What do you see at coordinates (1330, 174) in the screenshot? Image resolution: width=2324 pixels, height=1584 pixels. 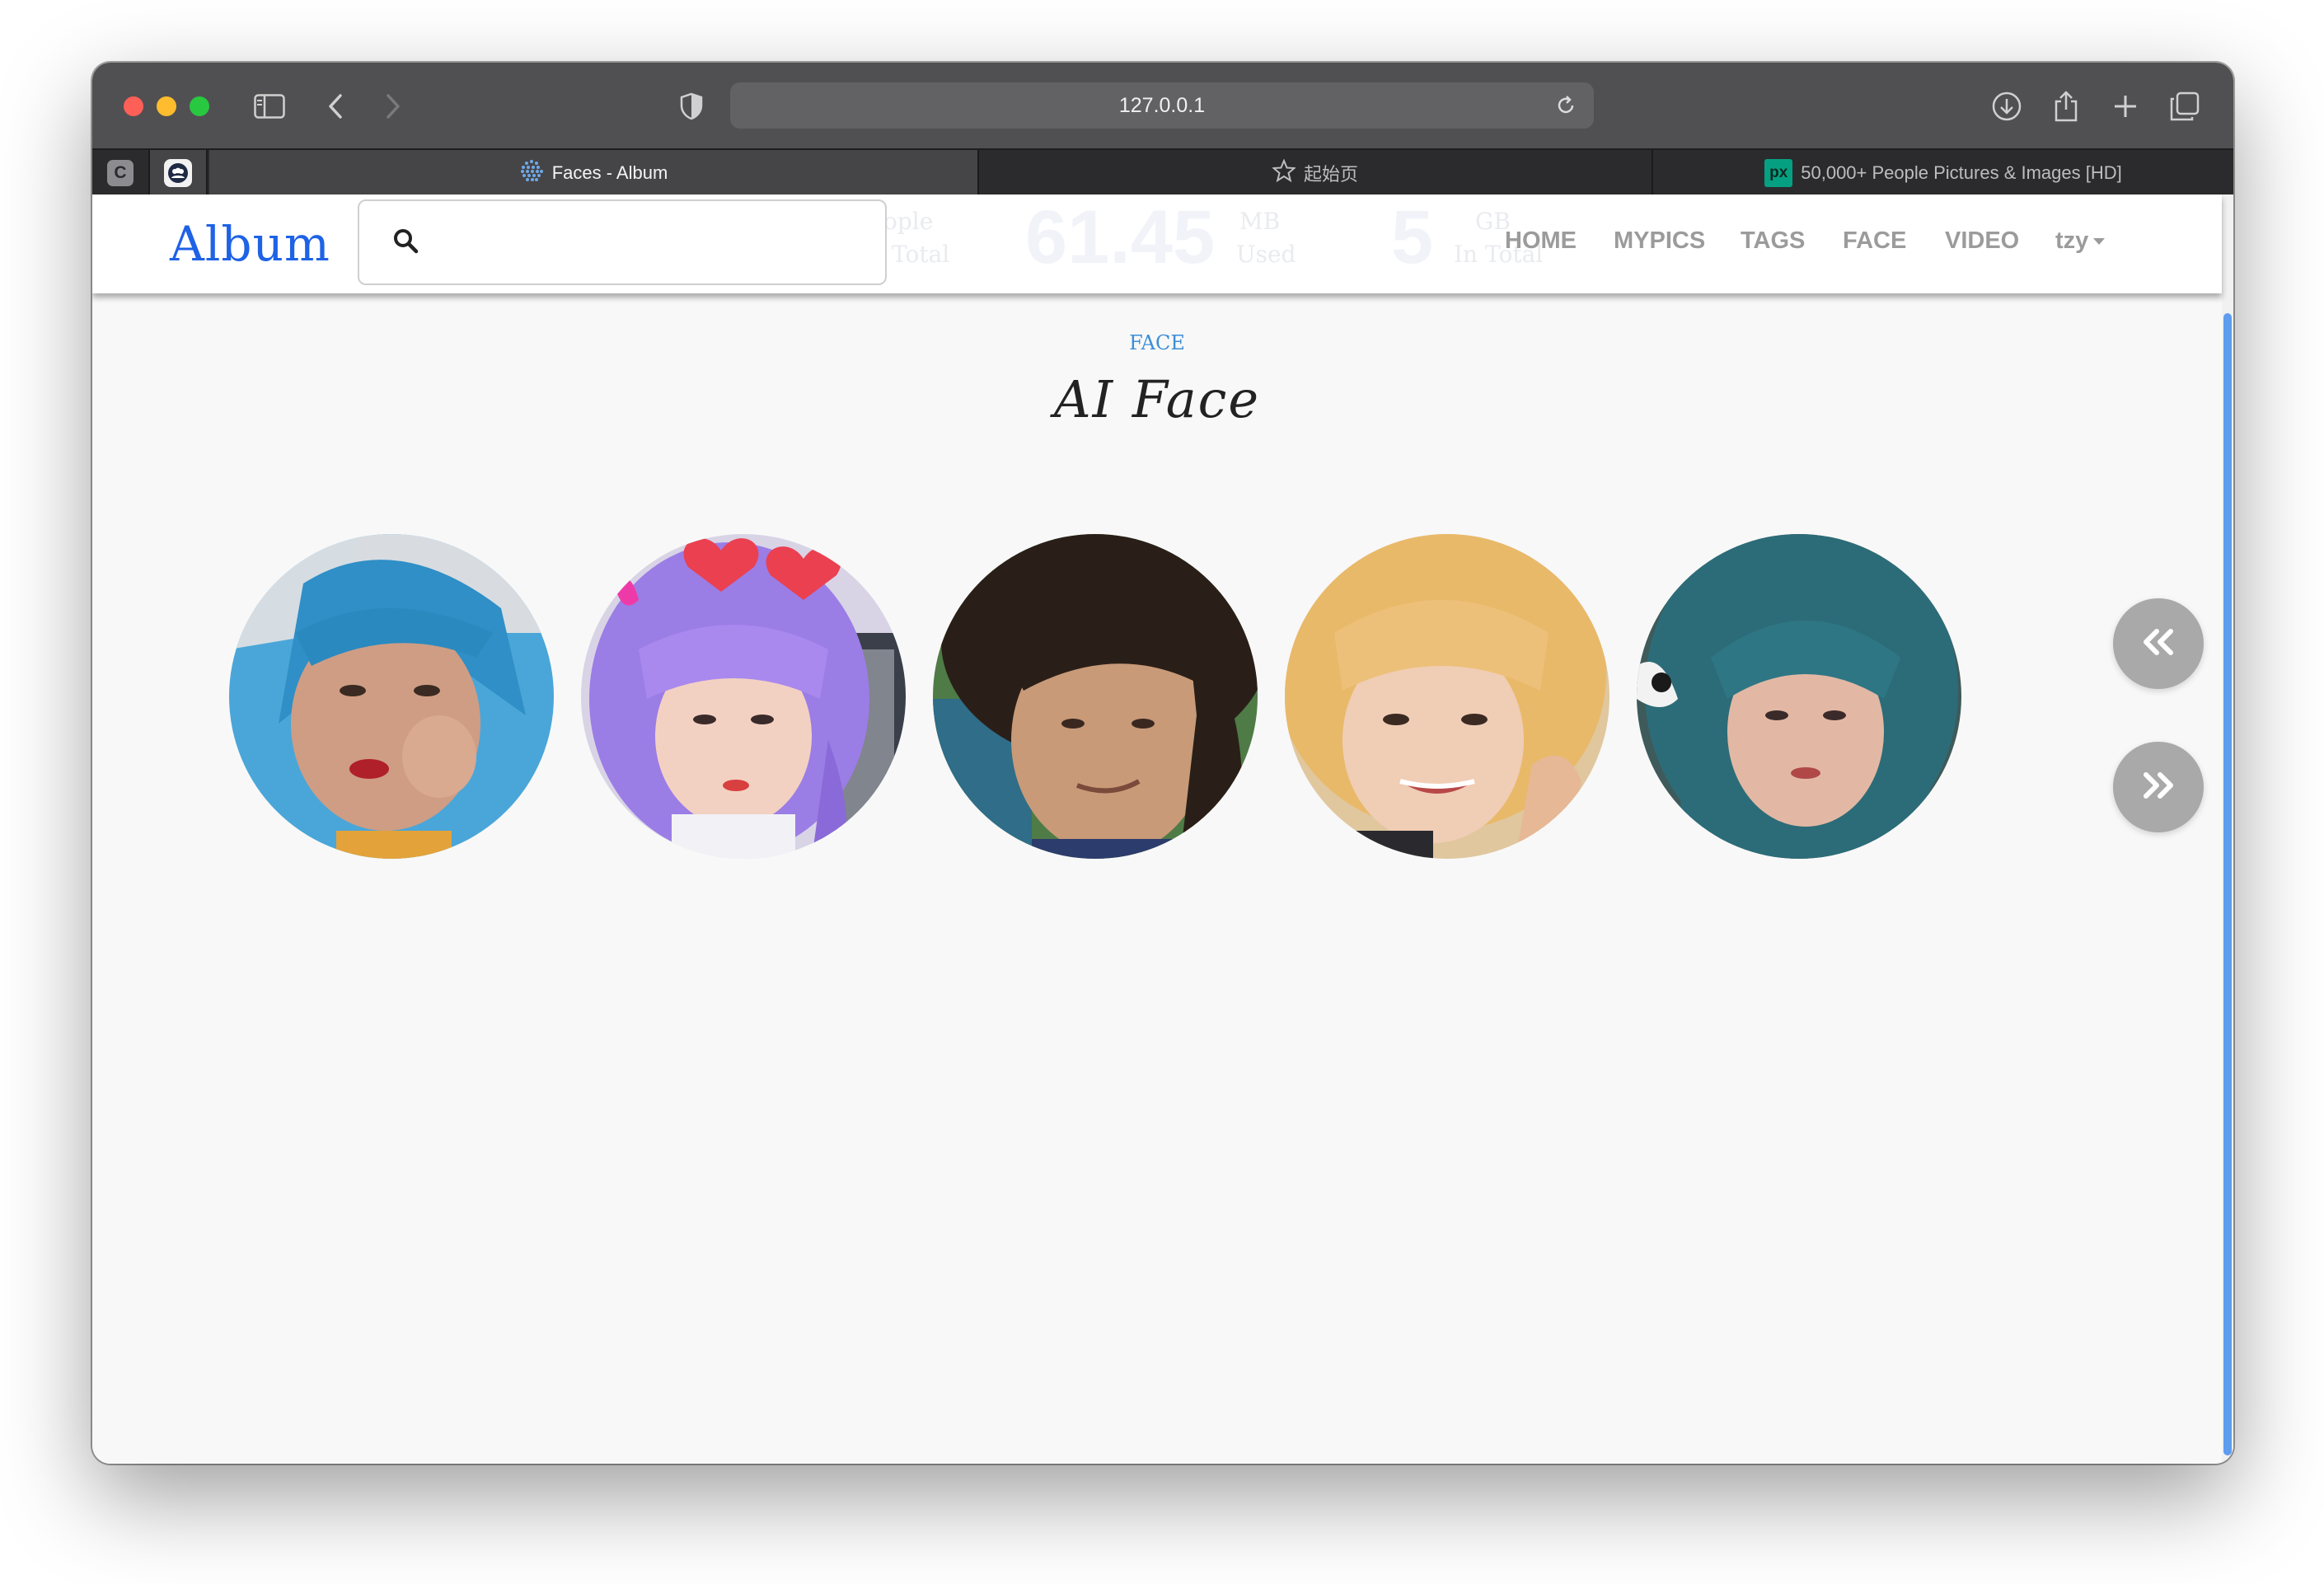 I see `tab-label: 起始页` at bounding box center [1330, 174].